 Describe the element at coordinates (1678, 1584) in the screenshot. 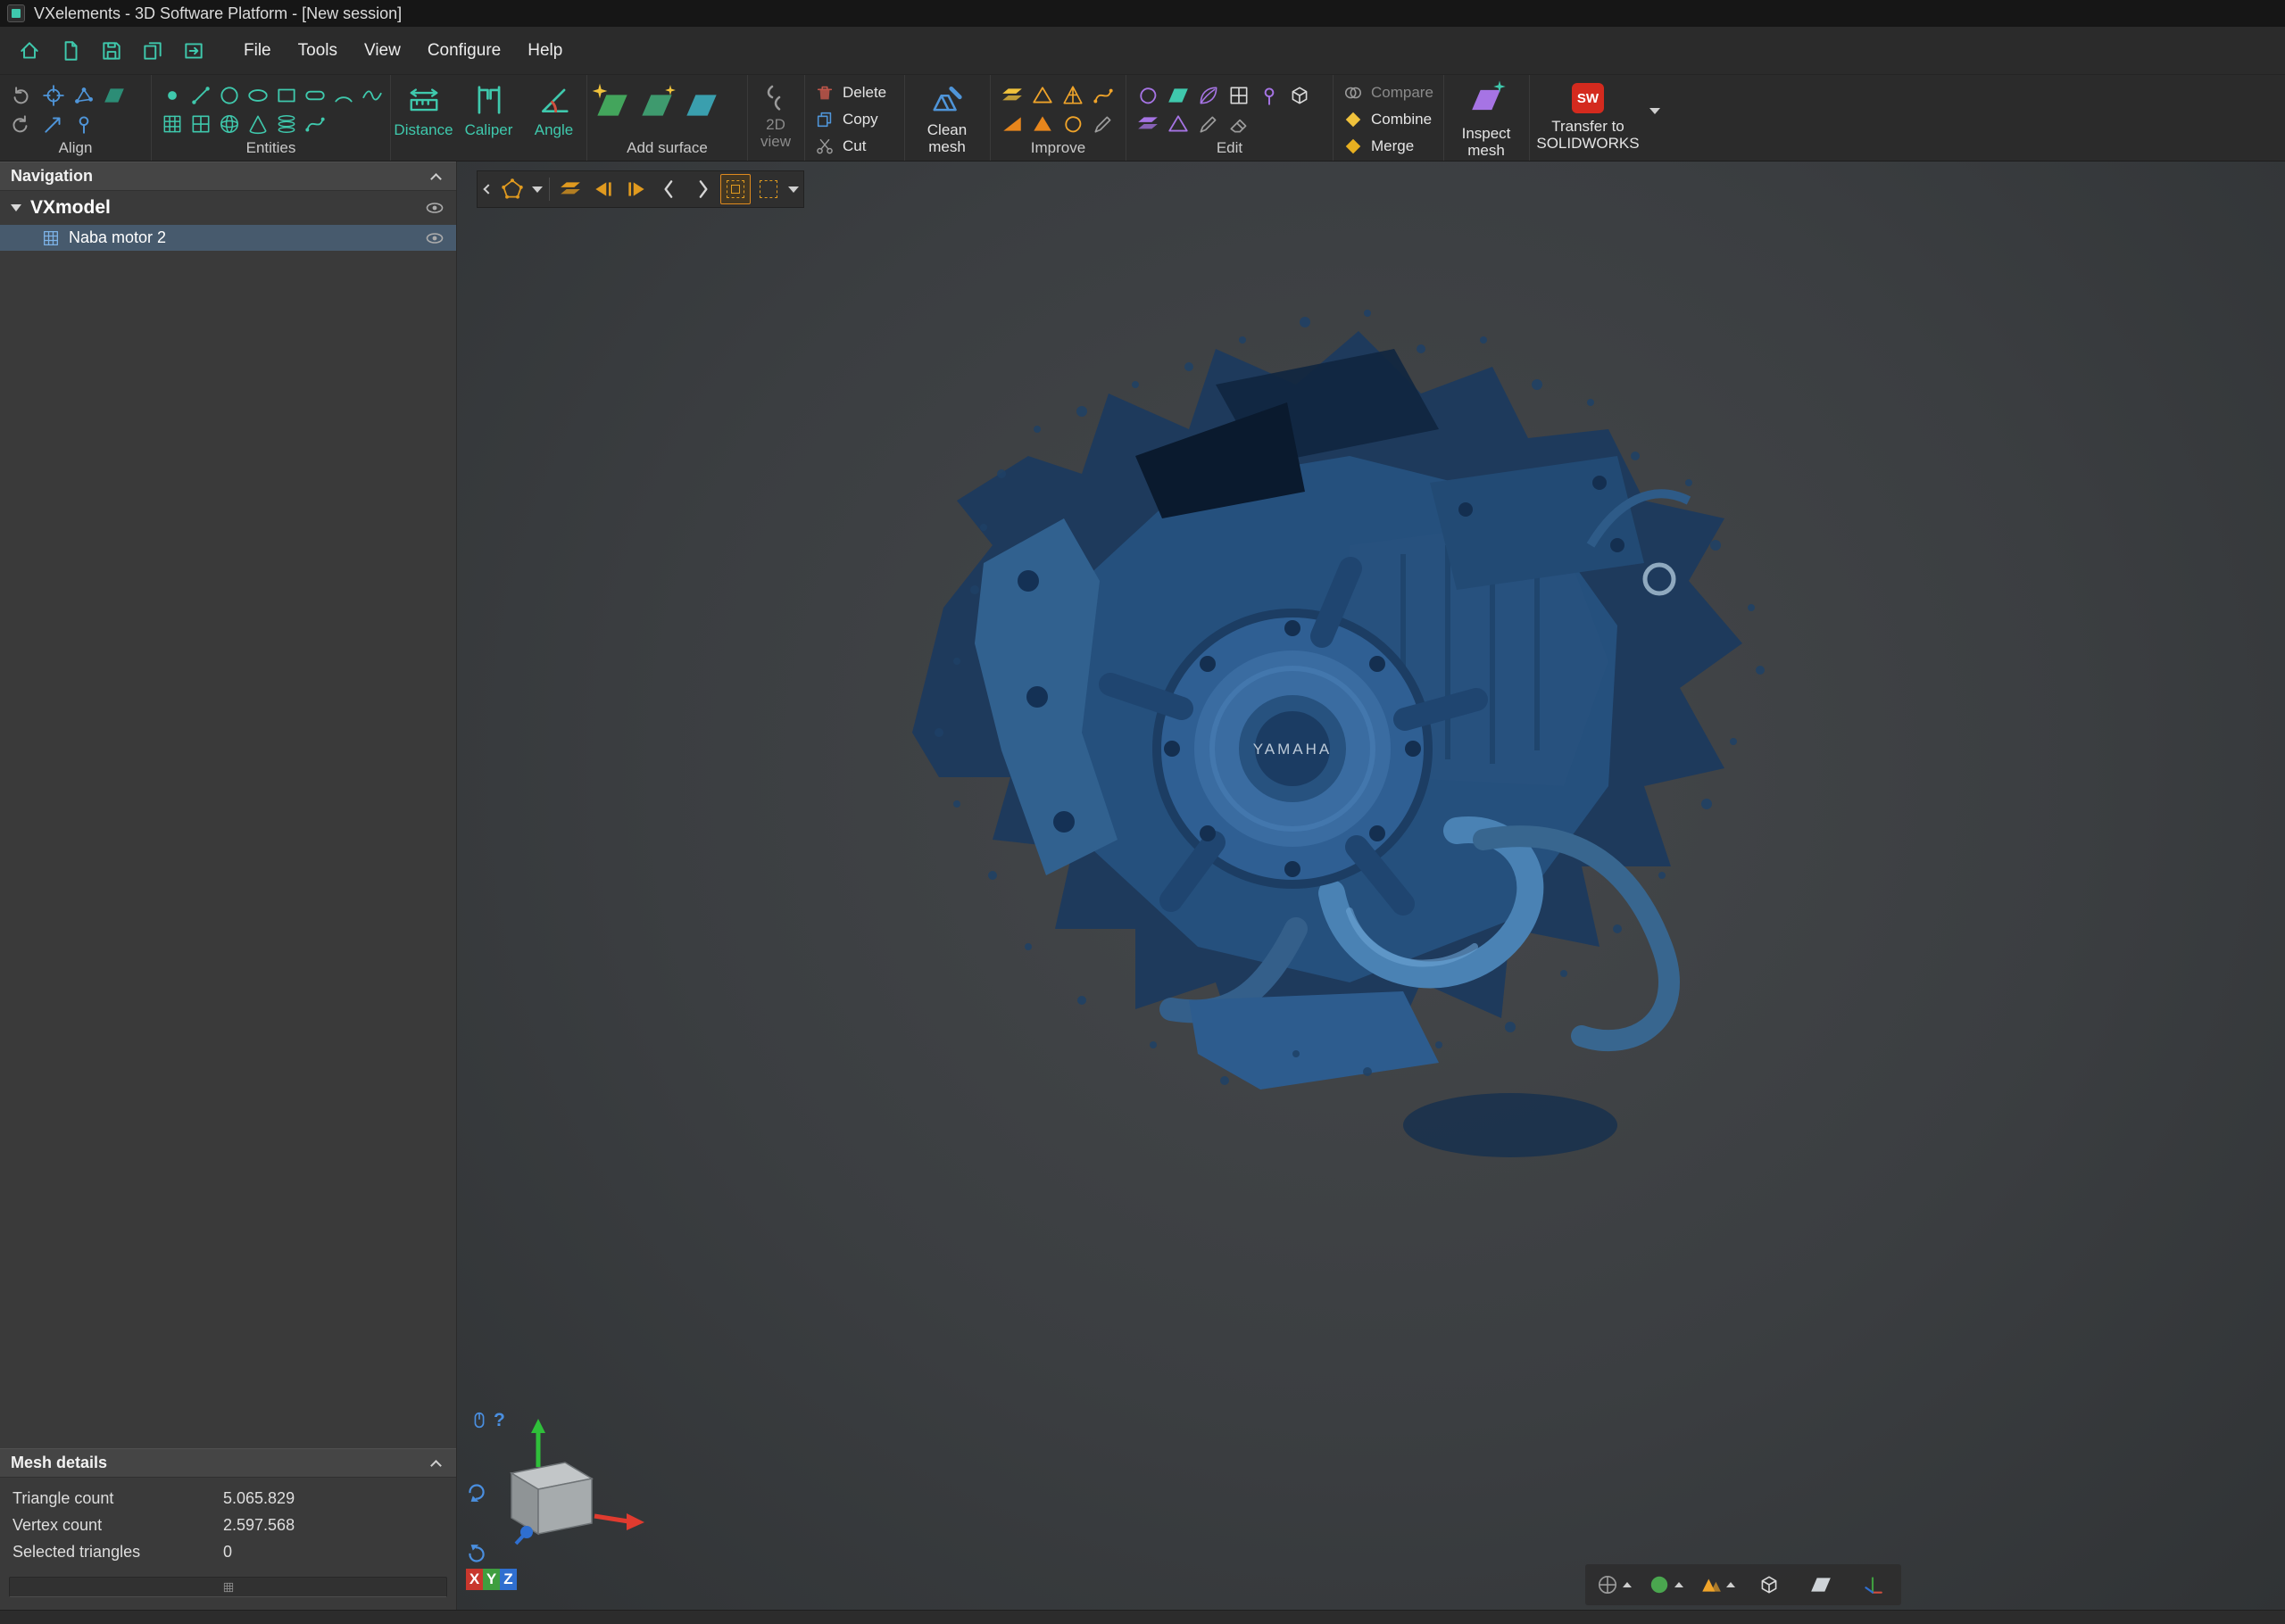

I see `display-smooth-dropdown-icon` at that location.